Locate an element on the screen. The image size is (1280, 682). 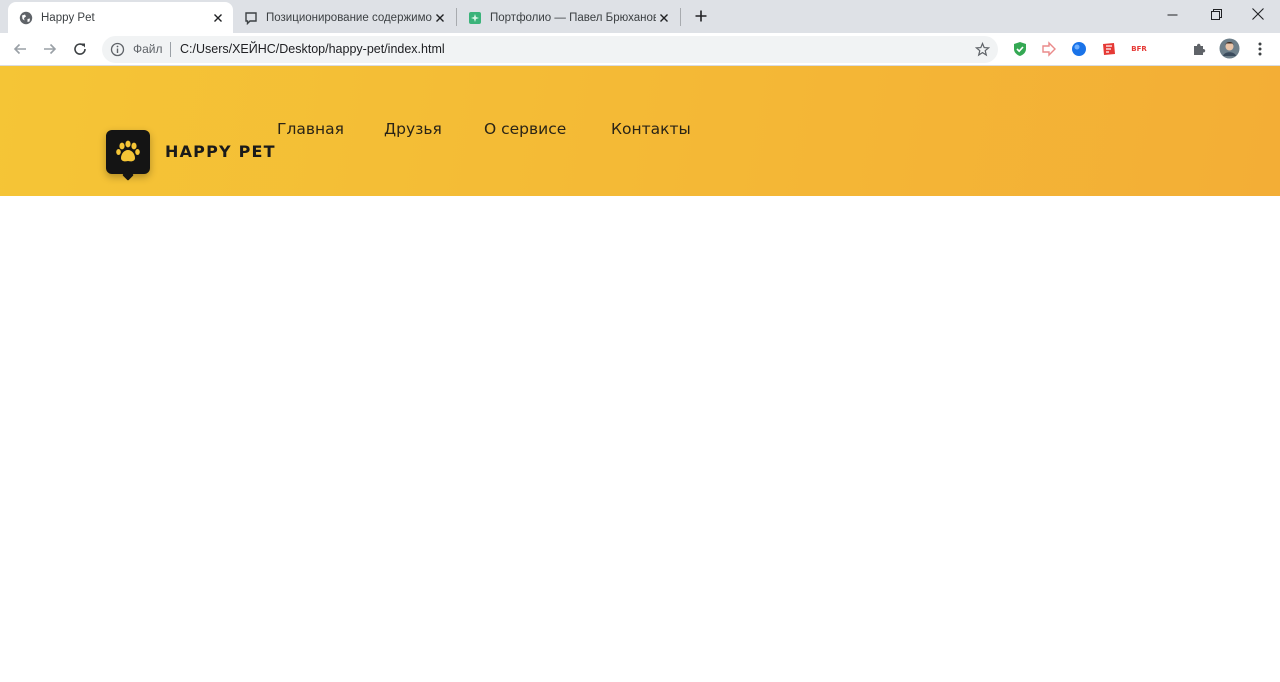
kebab-menu-icon is located at coordinates (1260, 49).